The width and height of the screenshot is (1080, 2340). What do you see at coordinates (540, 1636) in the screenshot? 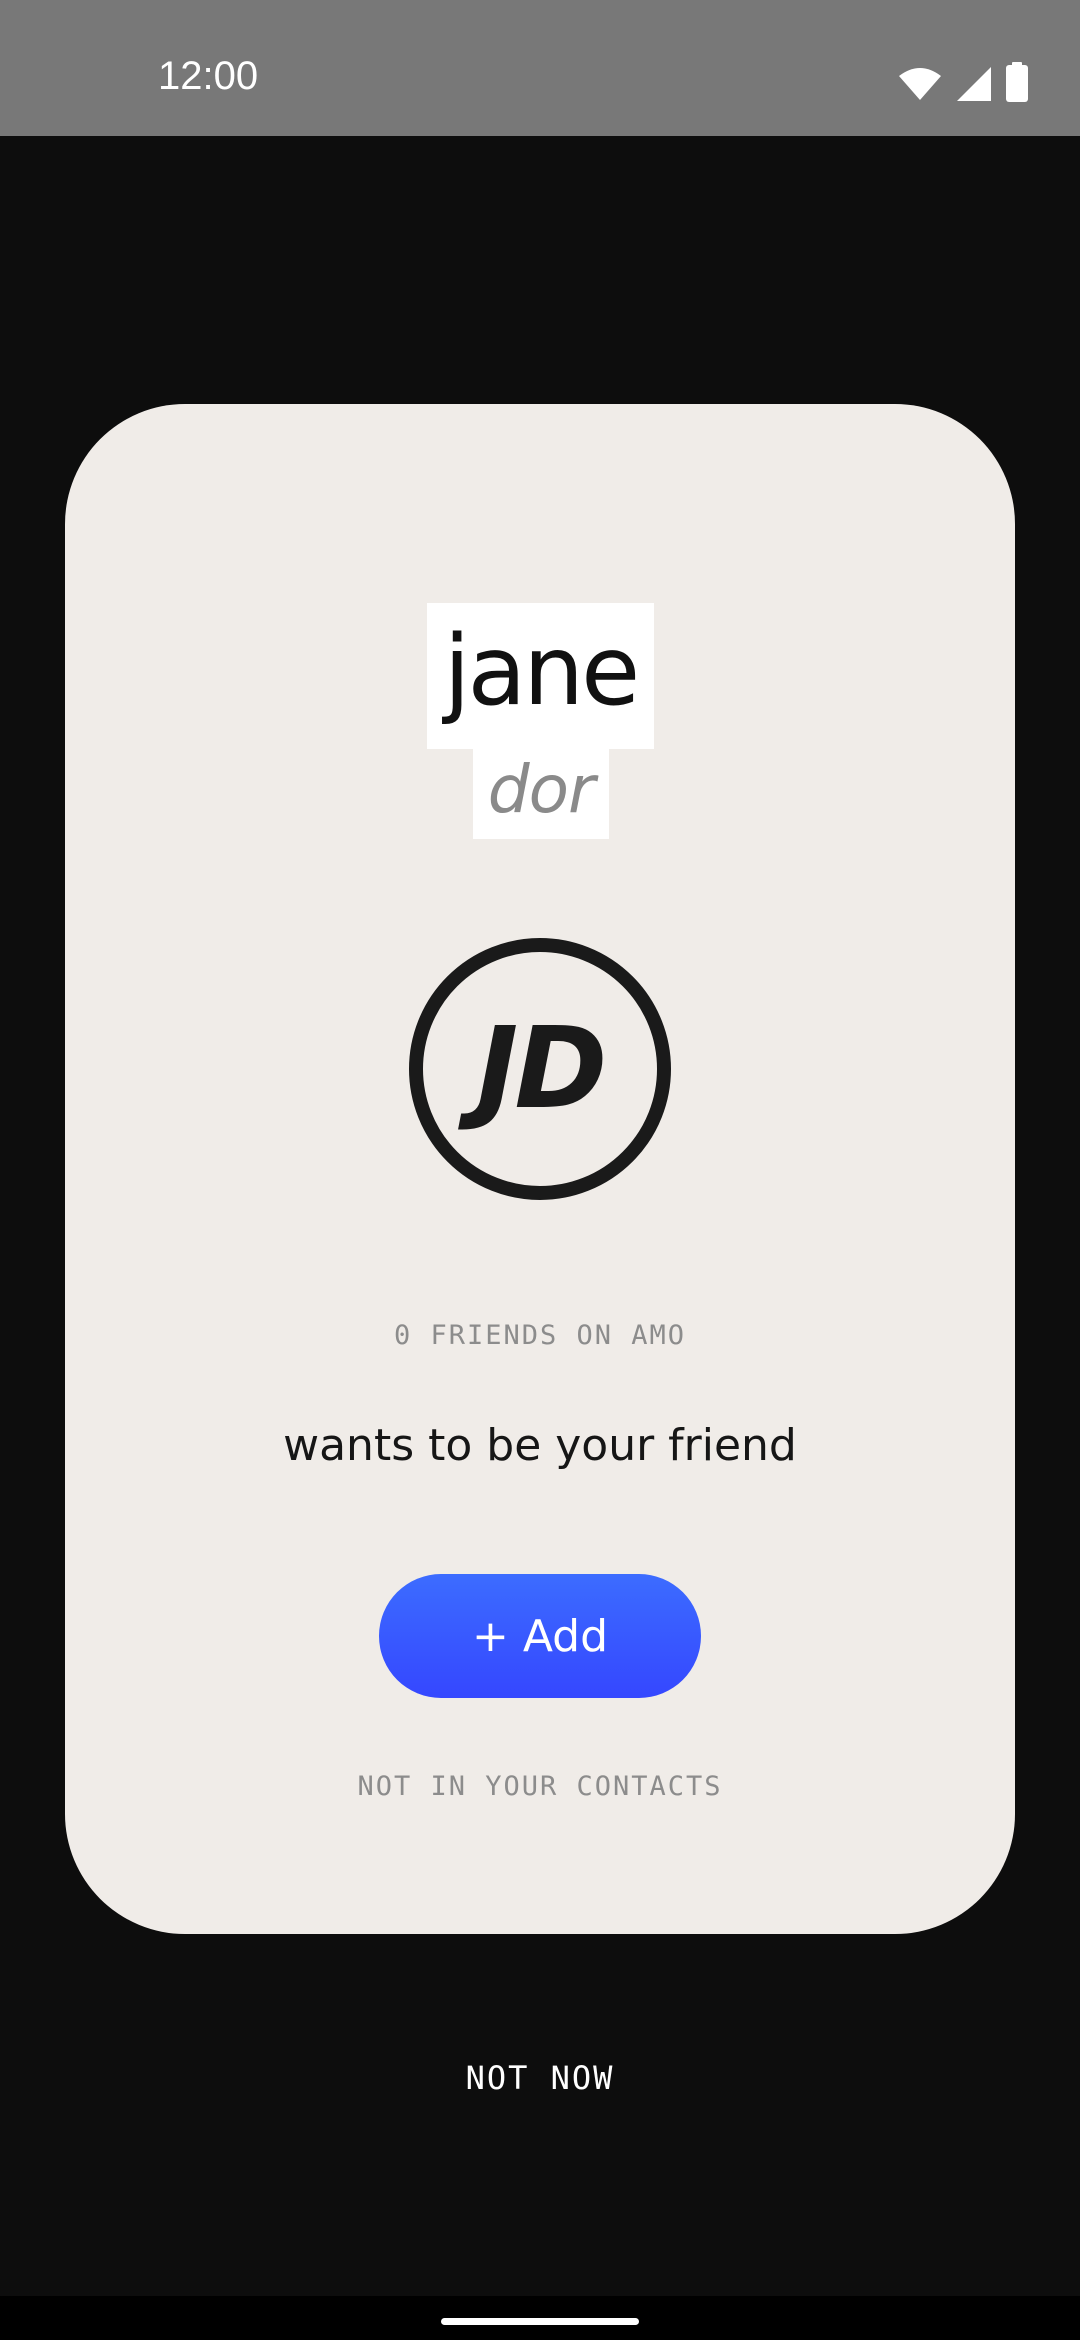
I see `add-friend-button: + Add` at bounding box center [540, 1636].